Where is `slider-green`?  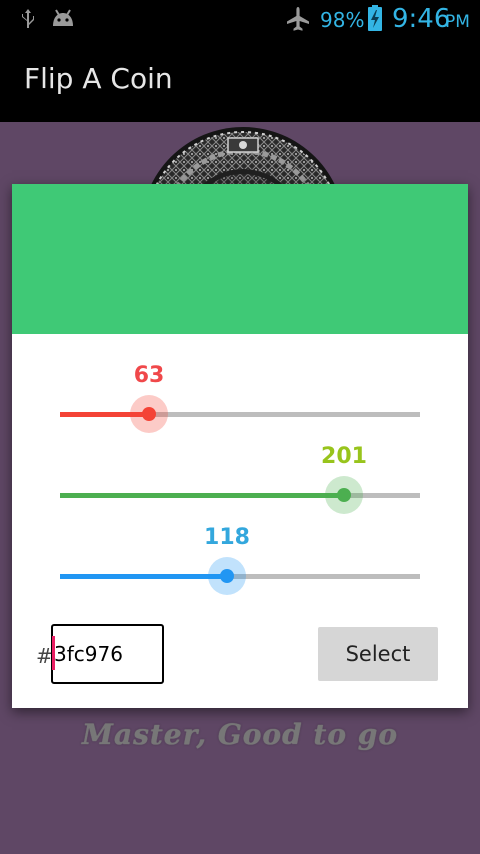 slider-green is located at coordinates (240, 495).